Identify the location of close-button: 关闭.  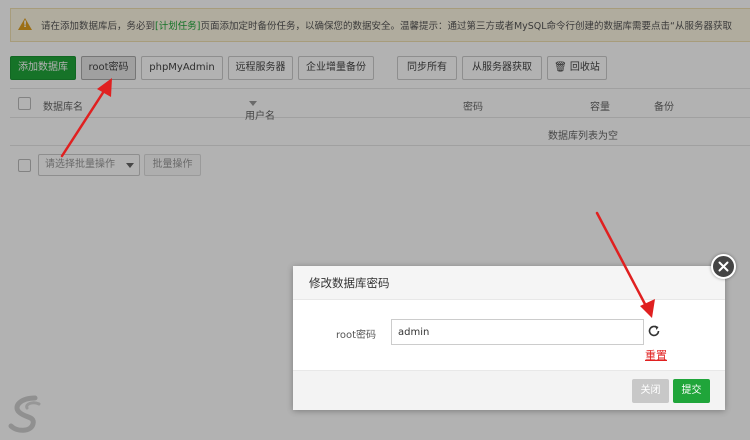
(650, 391).